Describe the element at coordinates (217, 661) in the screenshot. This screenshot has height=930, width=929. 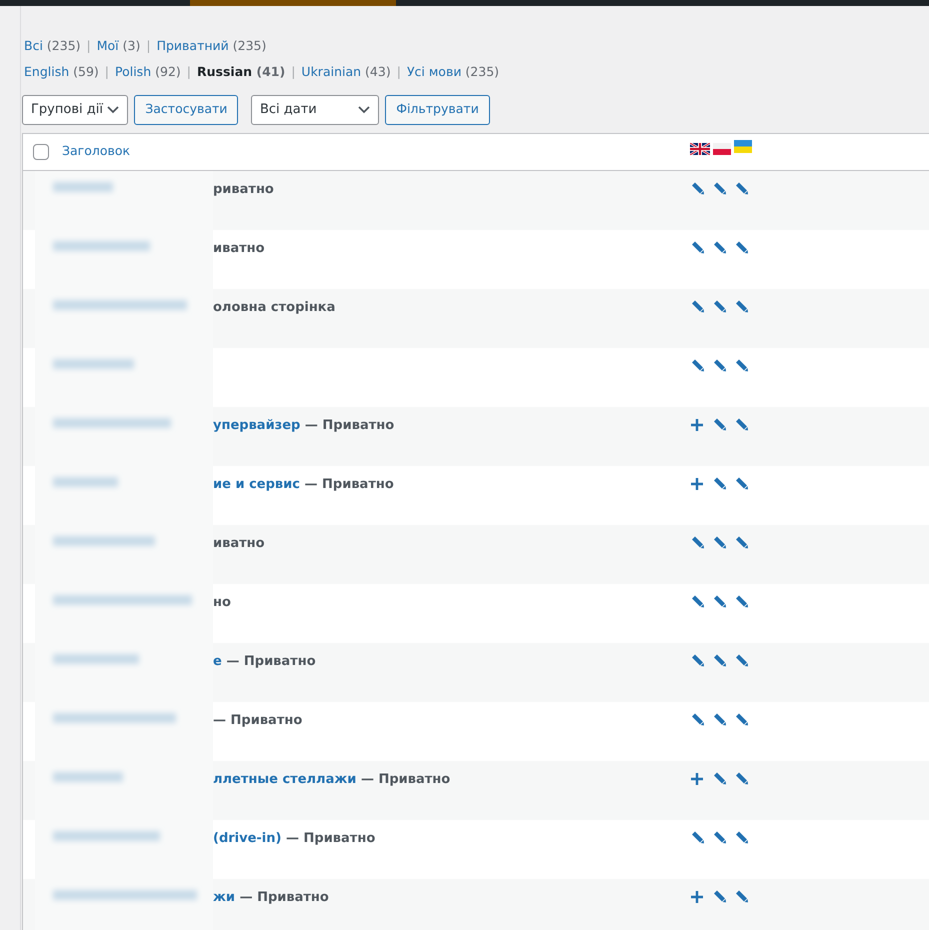
I see `page-title-link: е` at that location.